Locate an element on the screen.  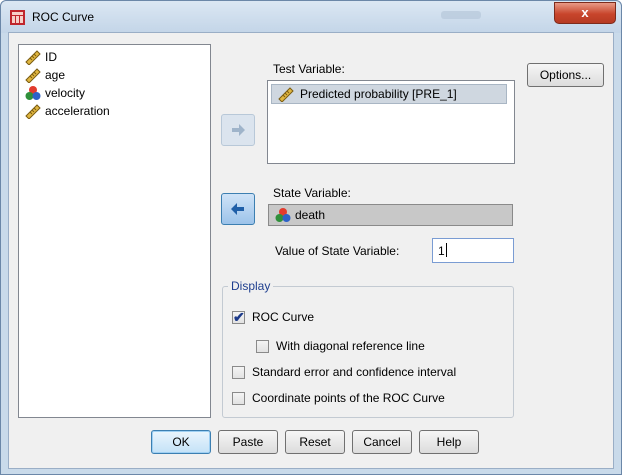
list-item: age is located at coordinates (45, 75).